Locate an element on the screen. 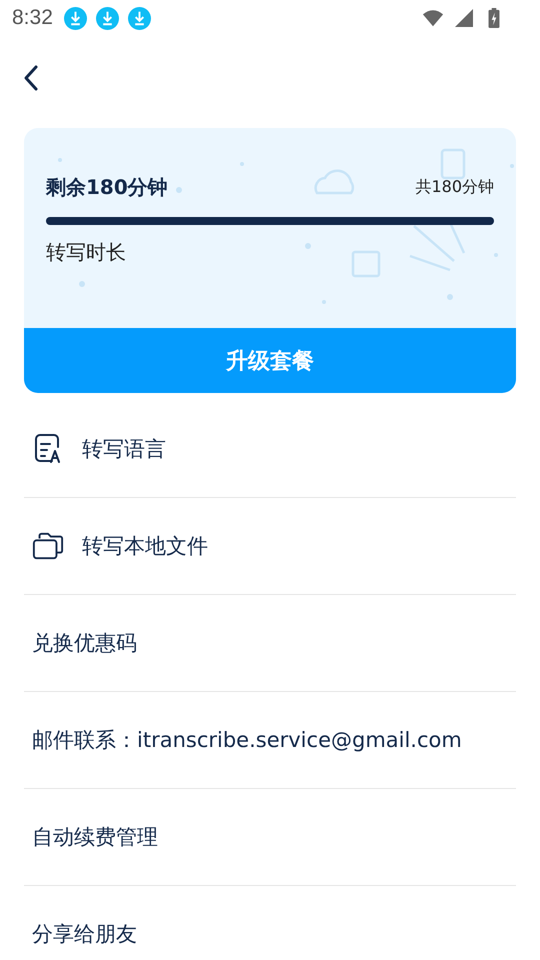  menu-item: 邮件联系：itranscribe.service@gmail.com is located at coordinates (270, 740).